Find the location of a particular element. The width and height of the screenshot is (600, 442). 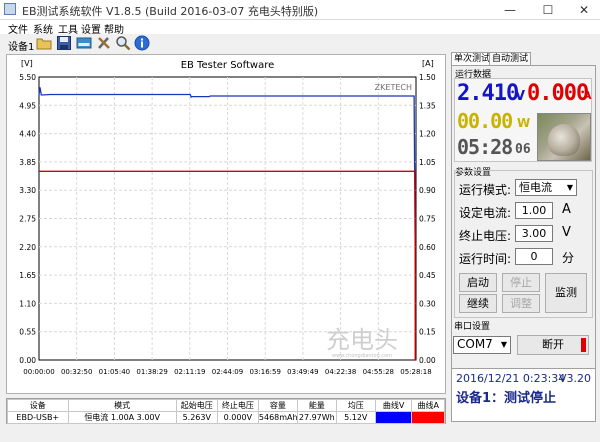

header-avg-voltage: 均压 is located at coordinates (355, 405).